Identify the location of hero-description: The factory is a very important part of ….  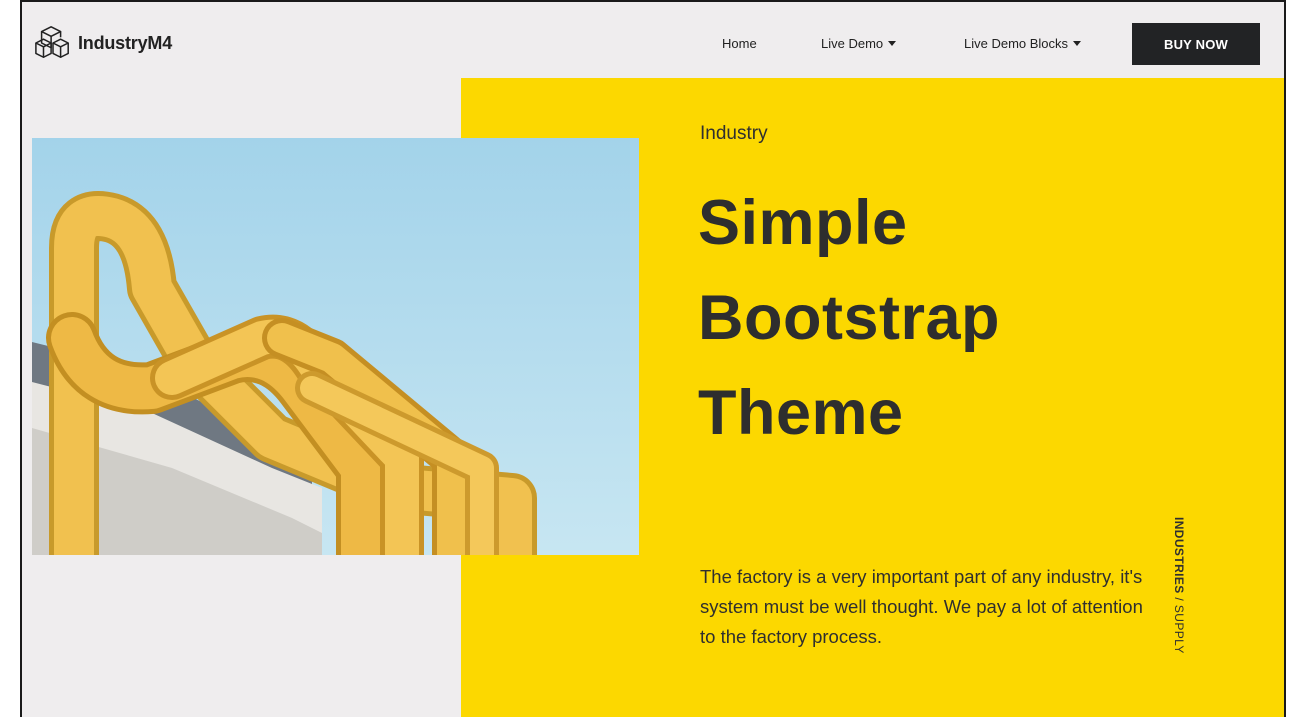
(921, 606).